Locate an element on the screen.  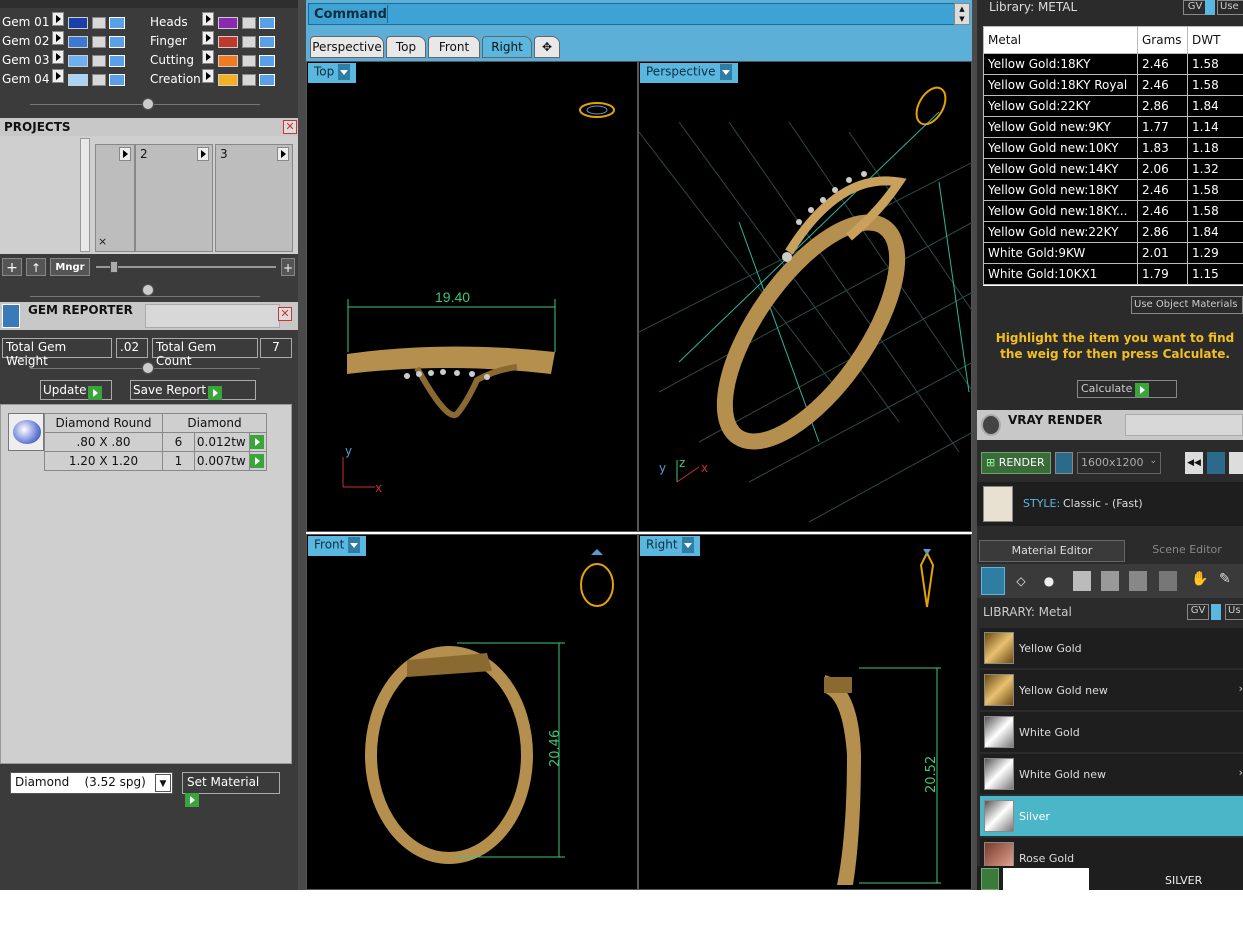
texture-icon is located at coordinates (1110, 581).